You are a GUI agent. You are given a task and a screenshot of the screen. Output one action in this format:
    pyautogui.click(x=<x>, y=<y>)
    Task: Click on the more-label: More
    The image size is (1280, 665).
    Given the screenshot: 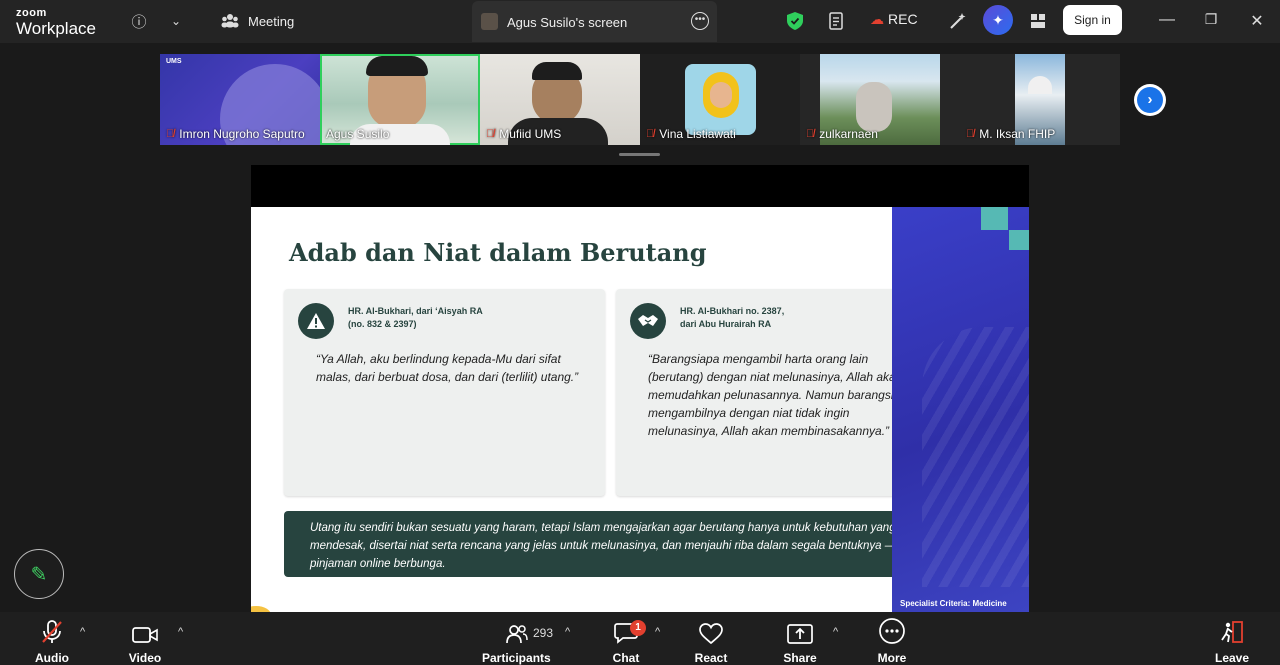 What is the action you would take?
    pyautogui.click(x=892, y=658)
    